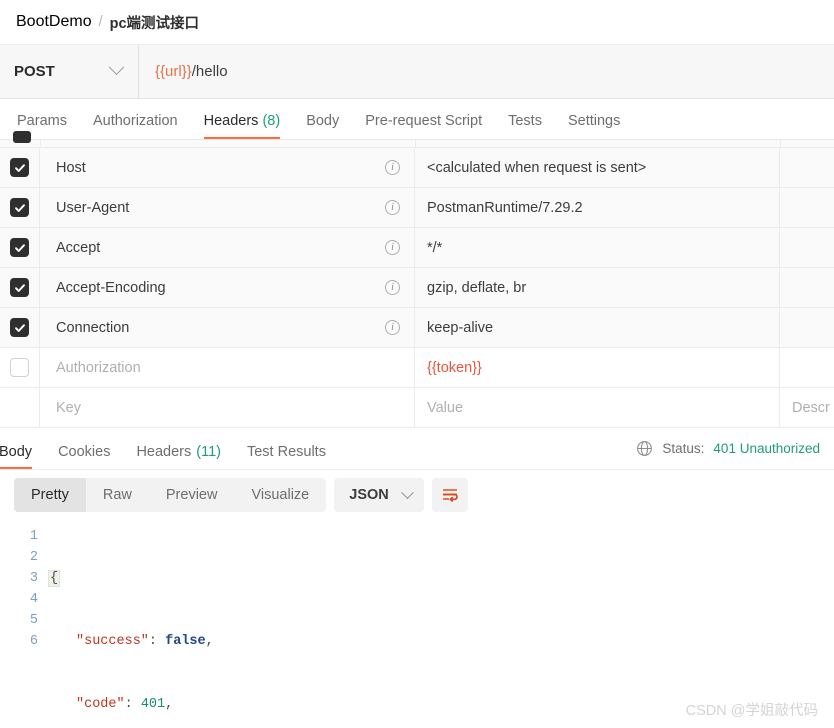 This screenshot has height=728, width=834. Describe the element at coordinates (597, 327) in the screenshot. I see `header-value-input: keep-alive` at that location.